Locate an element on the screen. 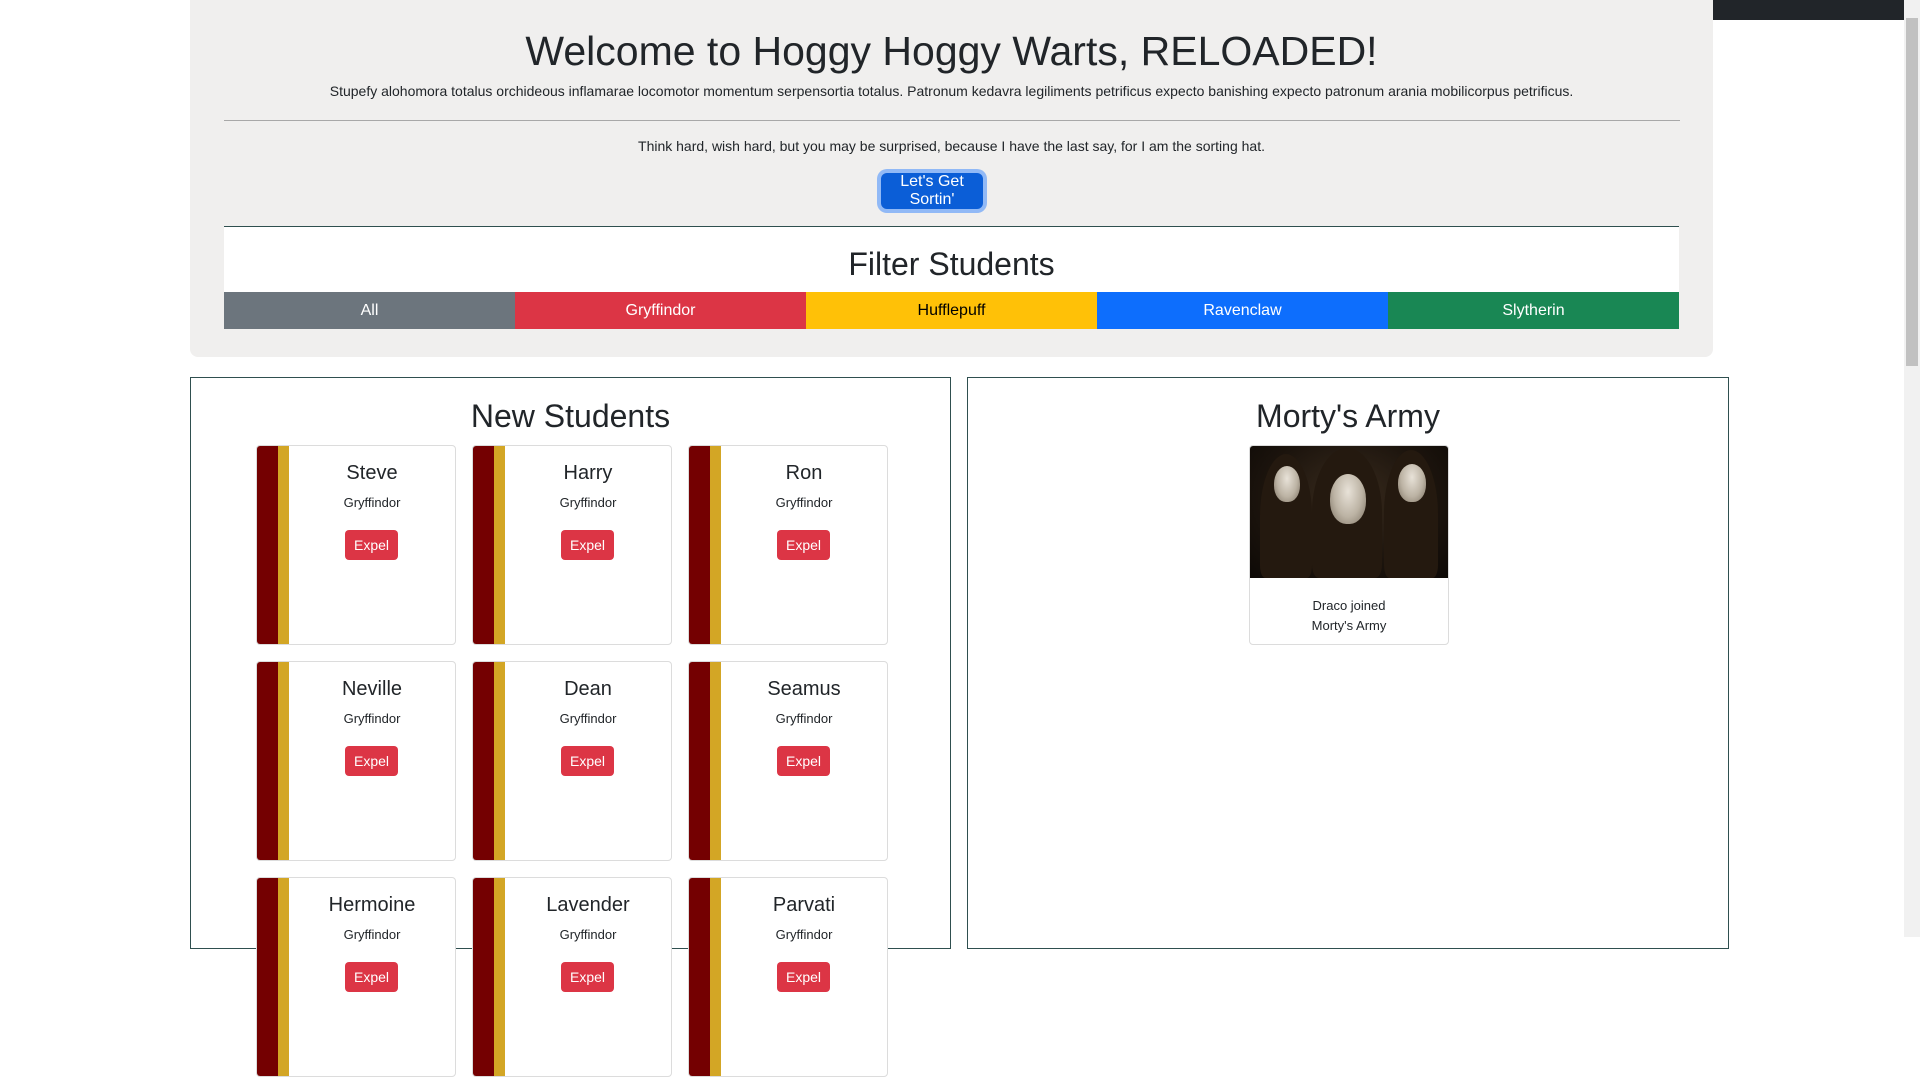 This screenshot has height=1077, width=1920. student-card: Lavender Gryffindor Expel is located at coordinates (572, 977).